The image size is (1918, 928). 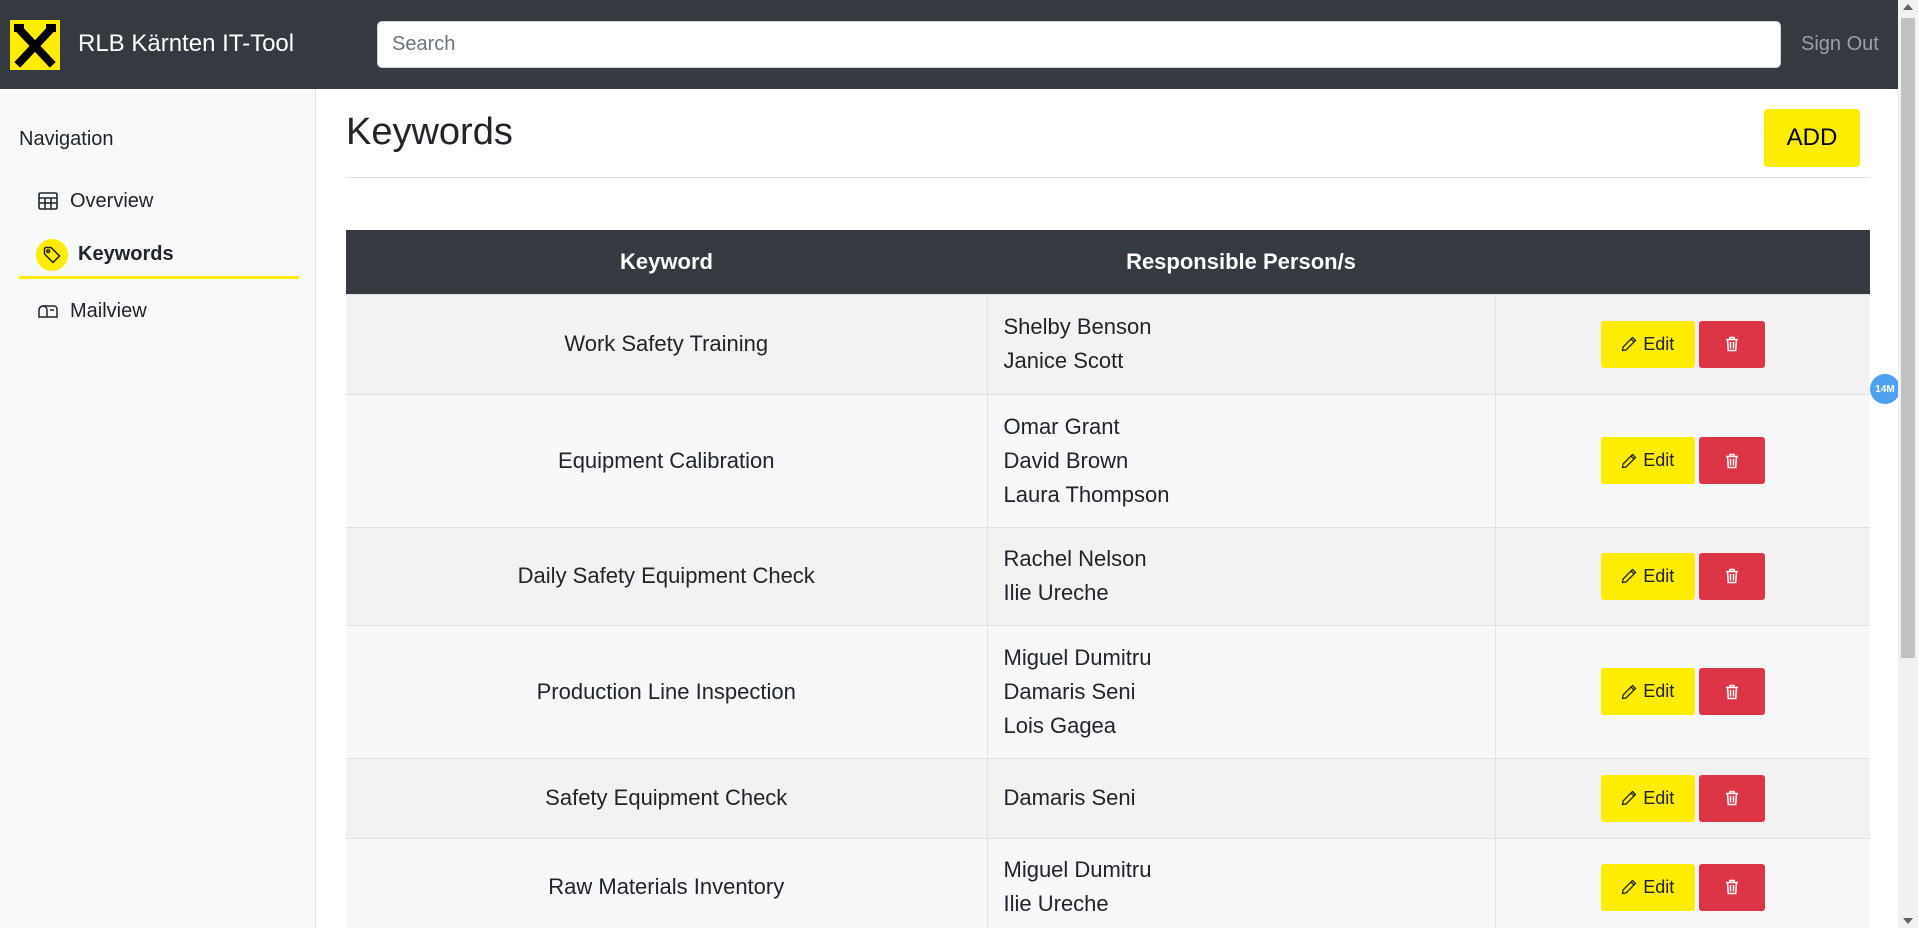 I want to click on scroll-down-arrow-icon, so click(x=1908, y=921).